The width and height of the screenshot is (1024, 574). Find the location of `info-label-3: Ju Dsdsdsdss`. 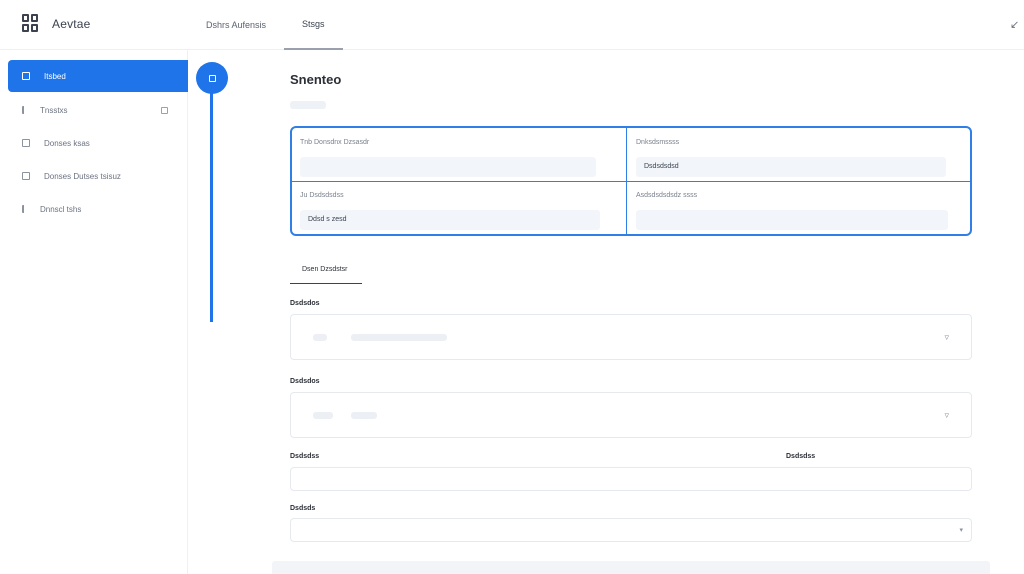

info-label-3: Ju Dsdsdsdss is located at coordinates (322, 195).